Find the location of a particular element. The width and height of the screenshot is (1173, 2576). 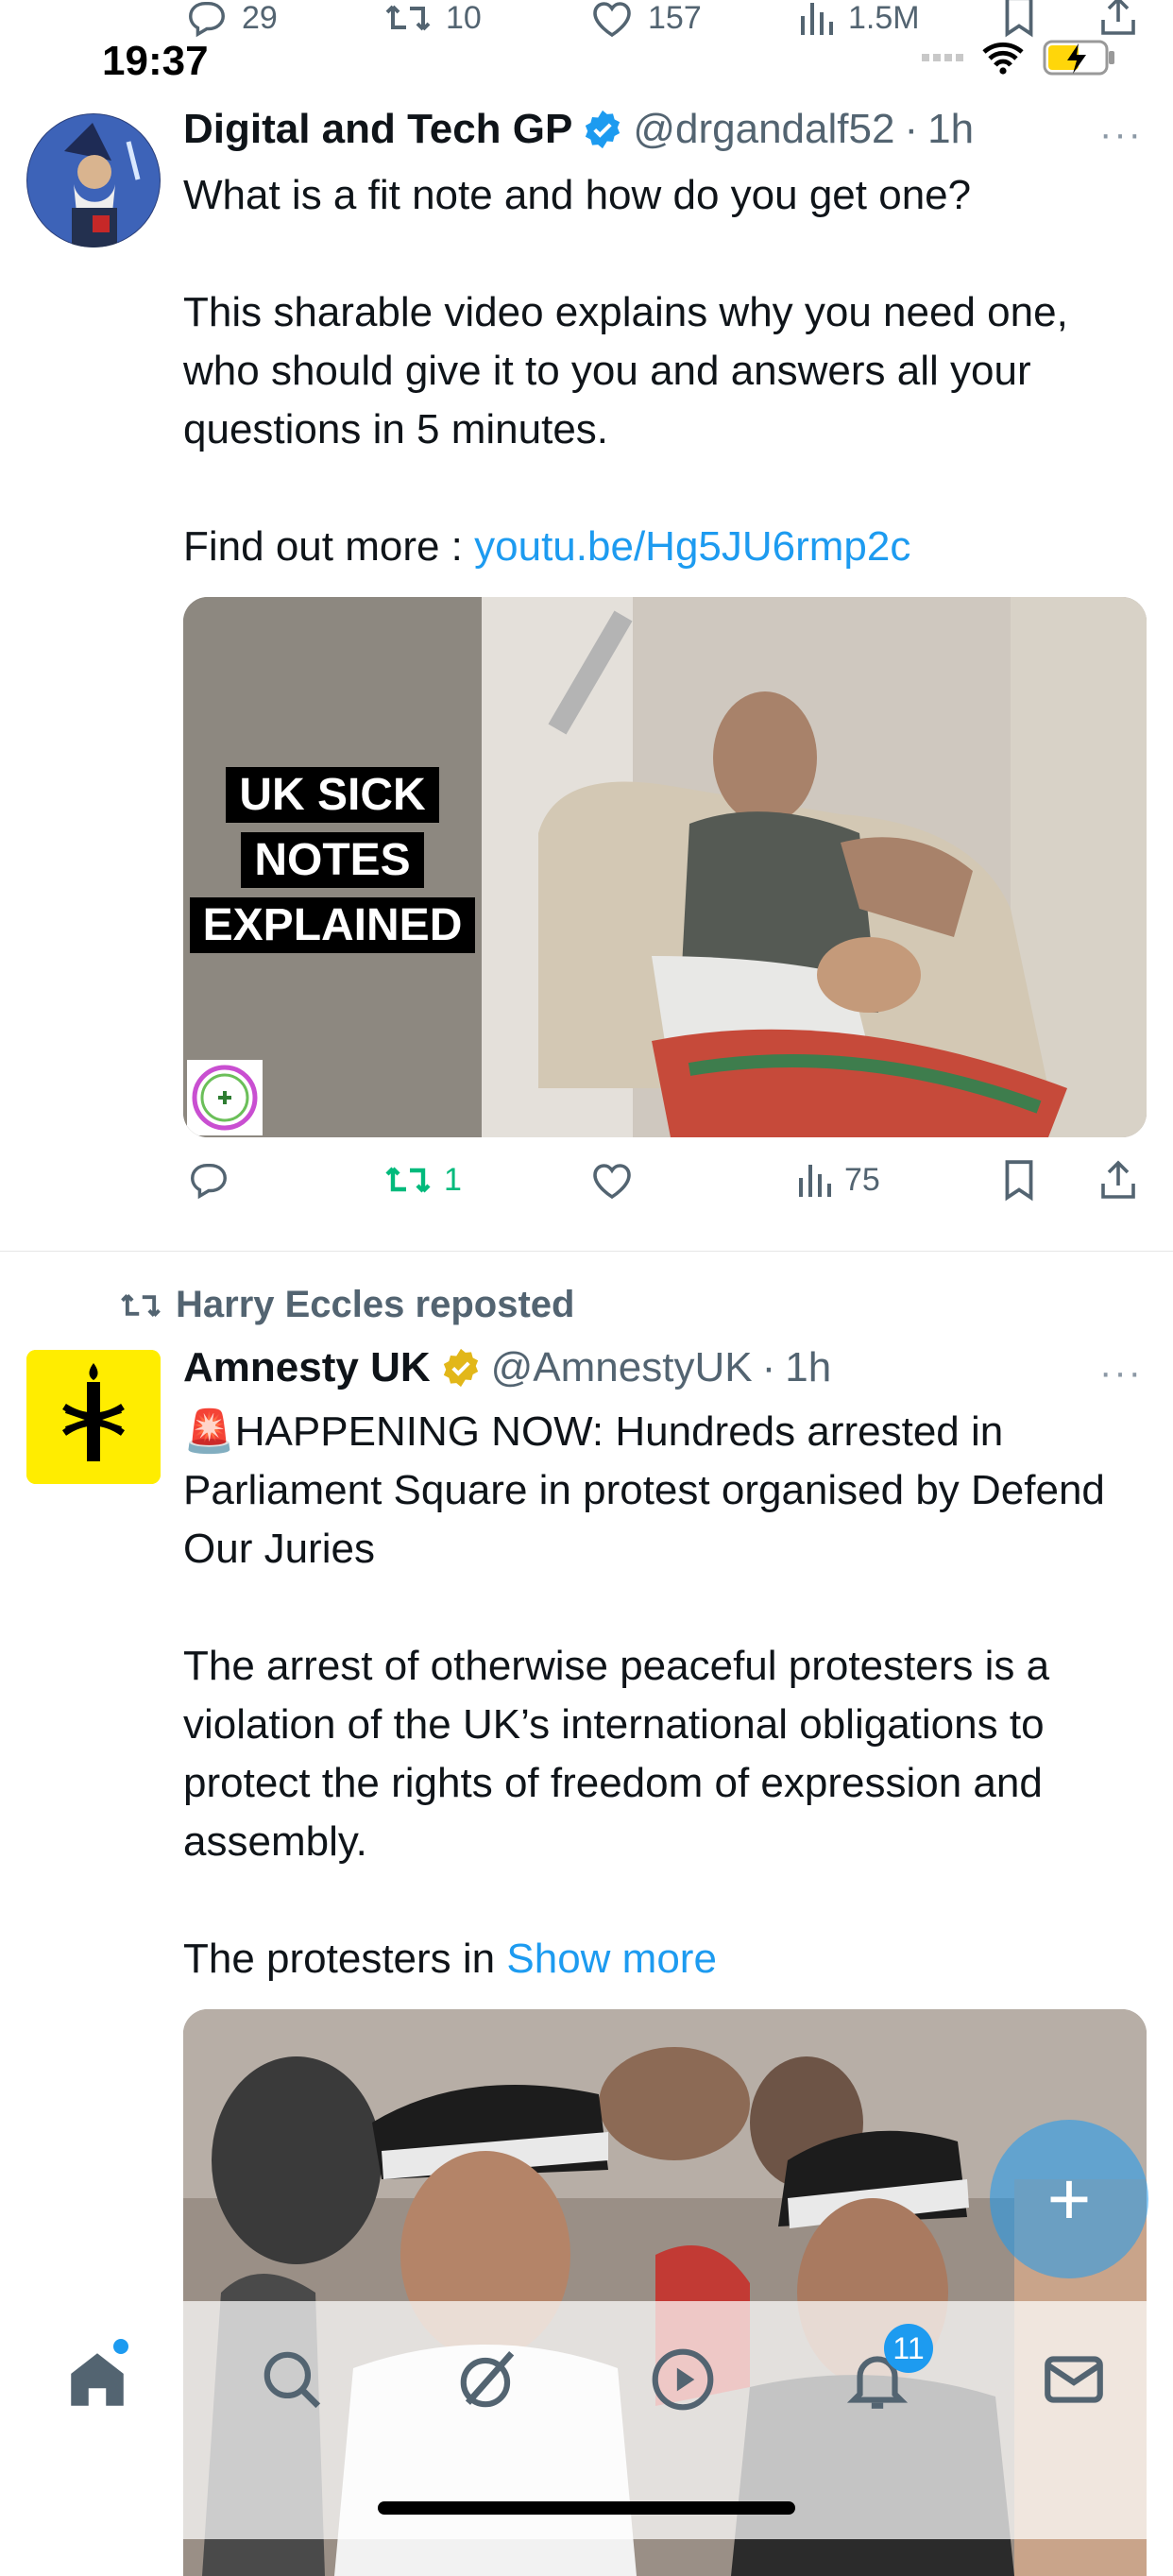

messages-icon is located at coordinates (1074, 2380).